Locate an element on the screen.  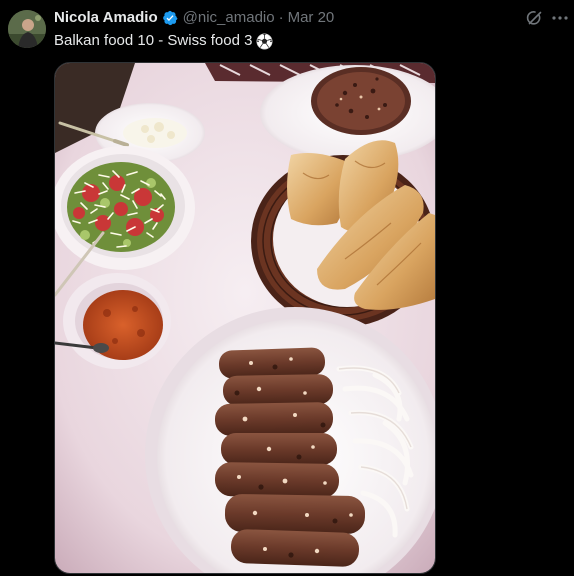
author-handle: @nic_amadio is located at coordinates (229, 18).